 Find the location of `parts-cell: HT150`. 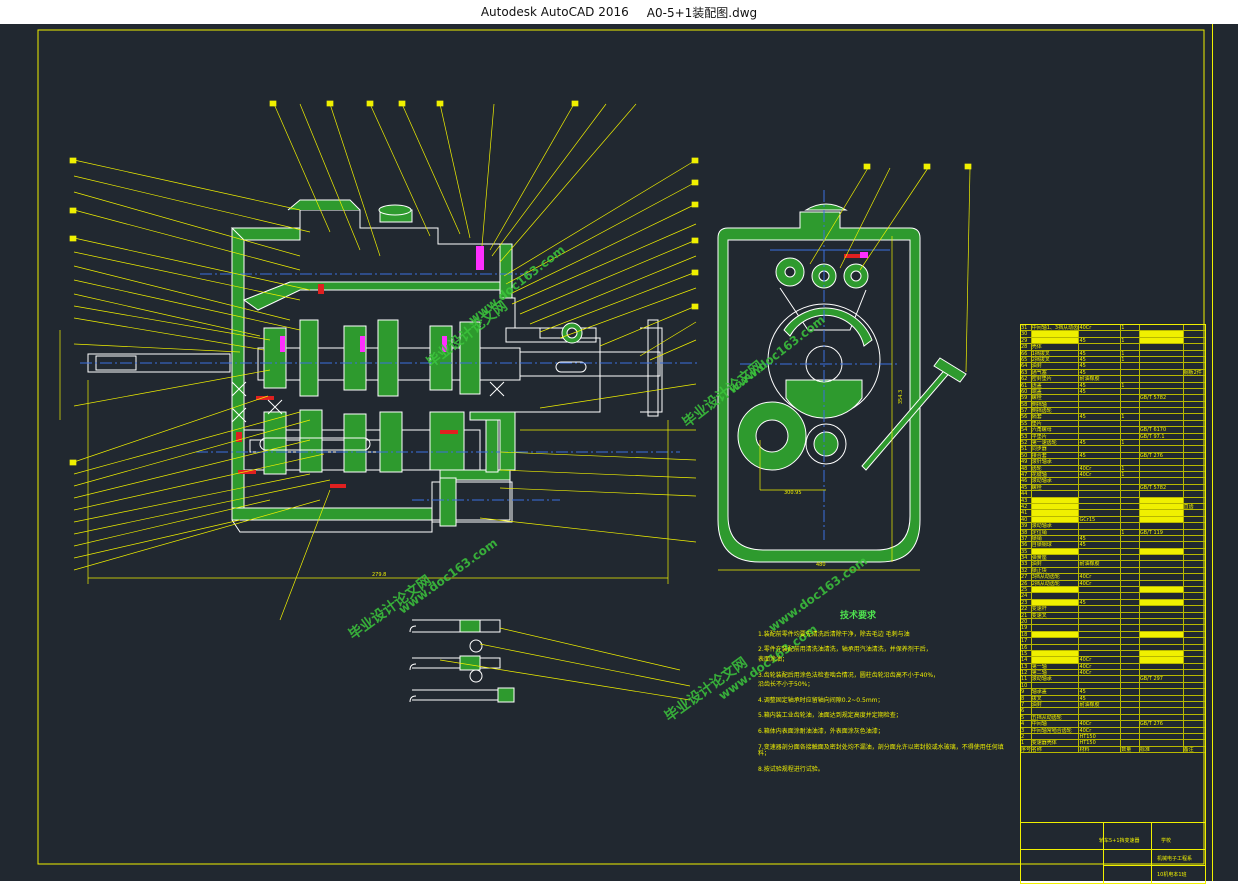

parts-cell: HT150 is located at coordinates (1100, 743).